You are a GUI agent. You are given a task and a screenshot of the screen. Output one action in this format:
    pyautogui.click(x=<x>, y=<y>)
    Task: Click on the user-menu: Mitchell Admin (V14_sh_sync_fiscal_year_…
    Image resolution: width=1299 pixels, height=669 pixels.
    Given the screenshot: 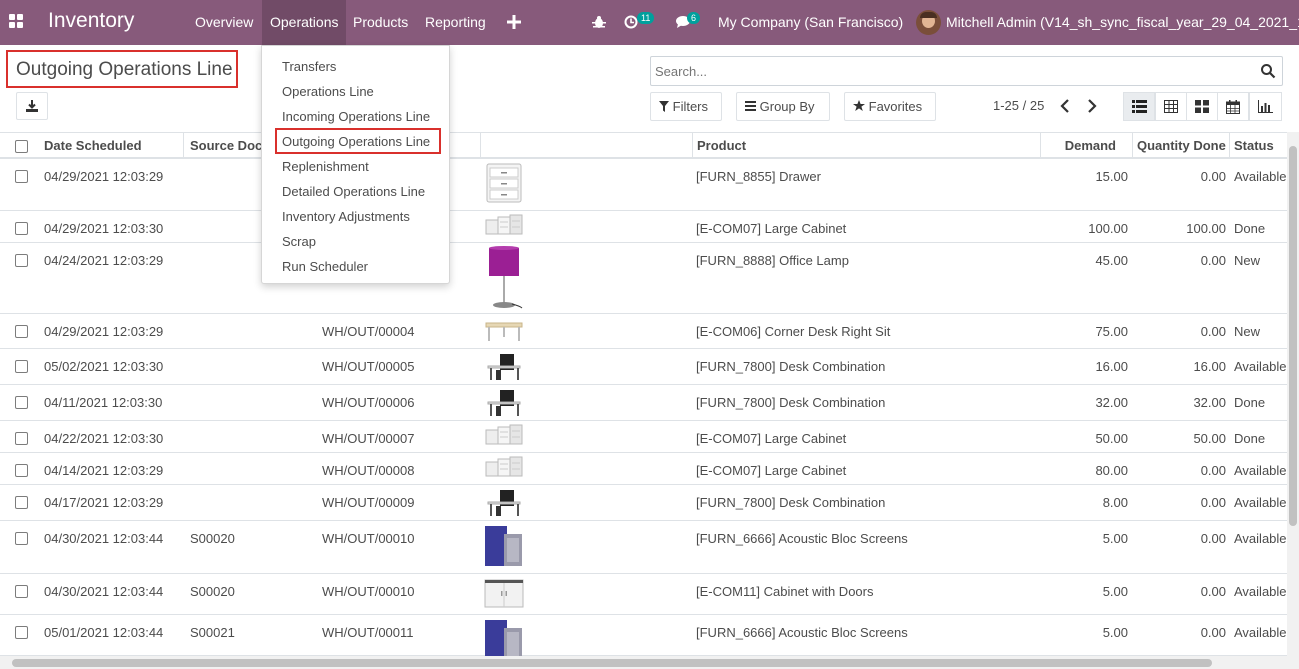 What is the action you would take?
    pyautogui.click(x=1122, y=22)
    